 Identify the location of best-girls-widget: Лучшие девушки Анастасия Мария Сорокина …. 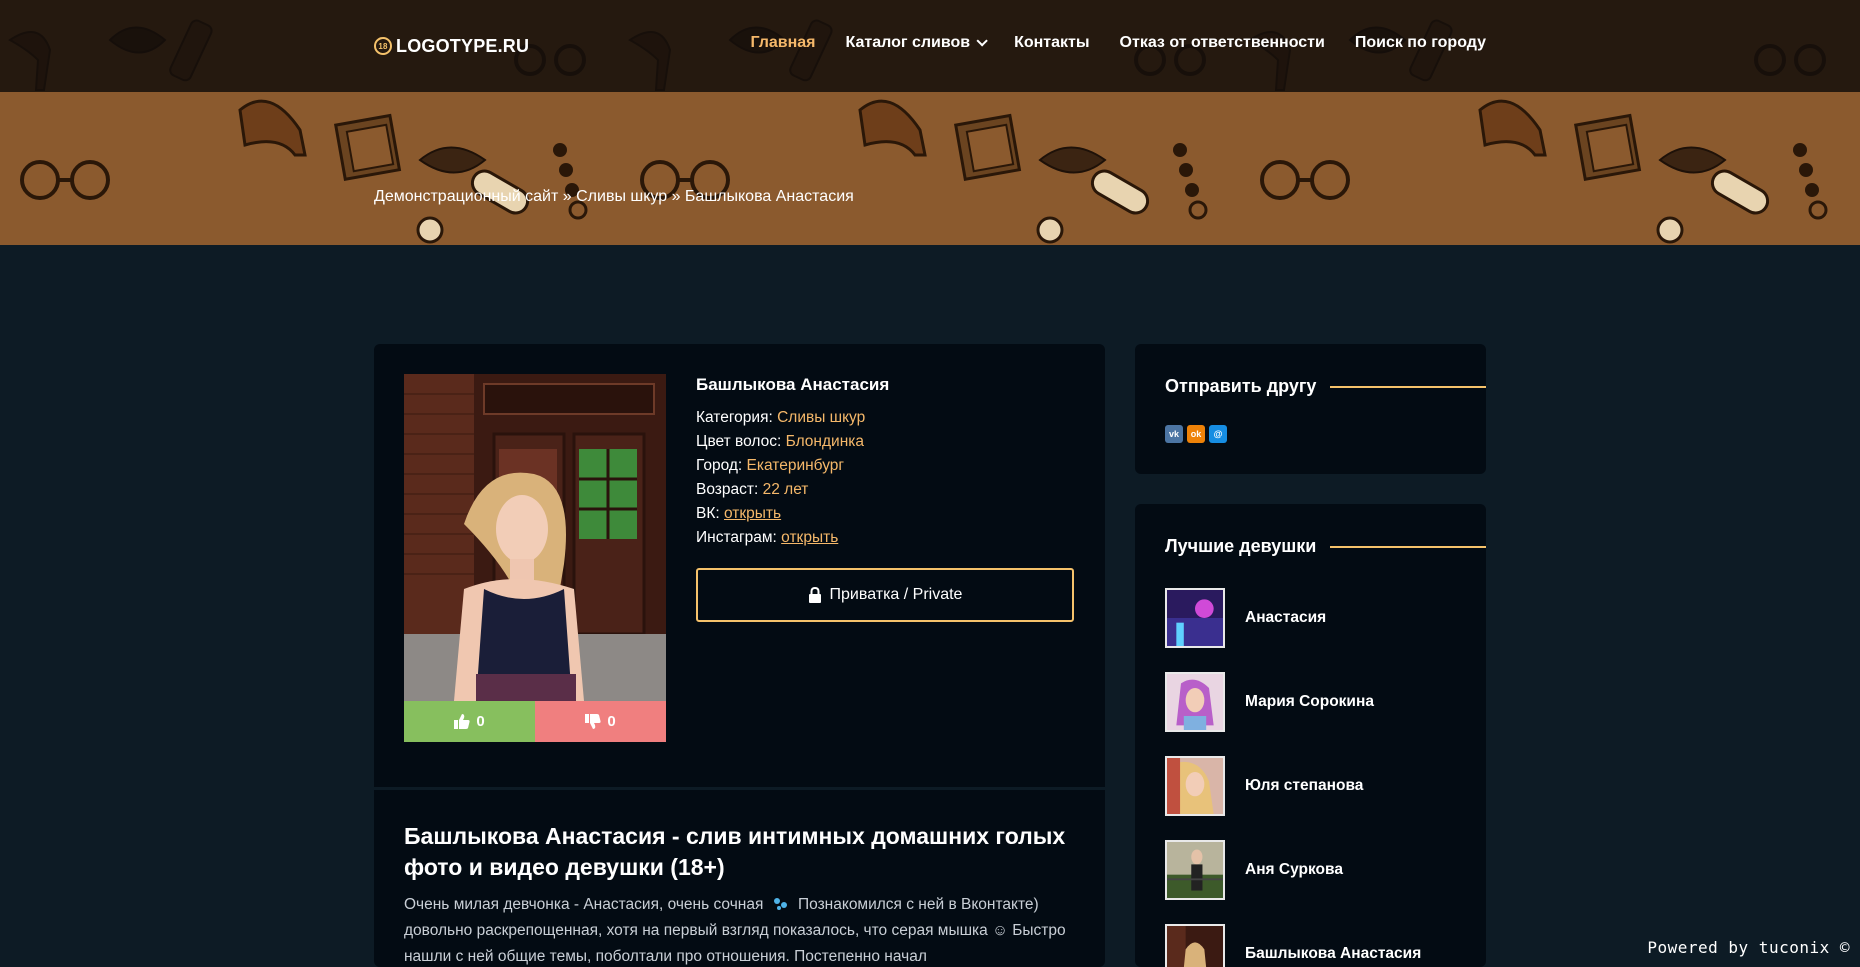
(1310, 735).